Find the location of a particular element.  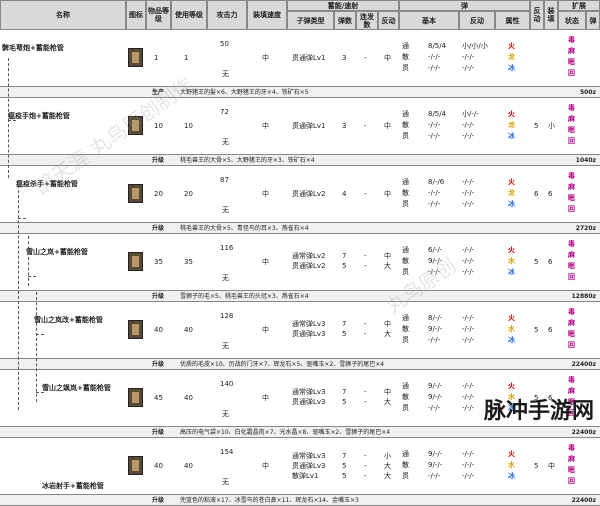

material-list: 桃毛兽王的大骨×5、大野猪王的牙×3、铁矿石×4 is located at coordinates (247, 160).